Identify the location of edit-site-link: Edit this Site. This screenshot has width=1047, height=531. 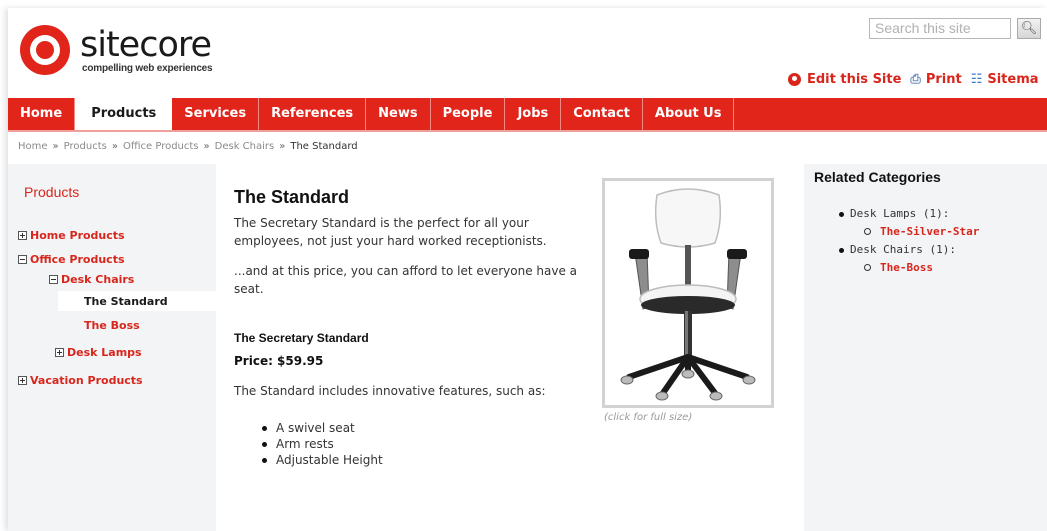
(844, 79).